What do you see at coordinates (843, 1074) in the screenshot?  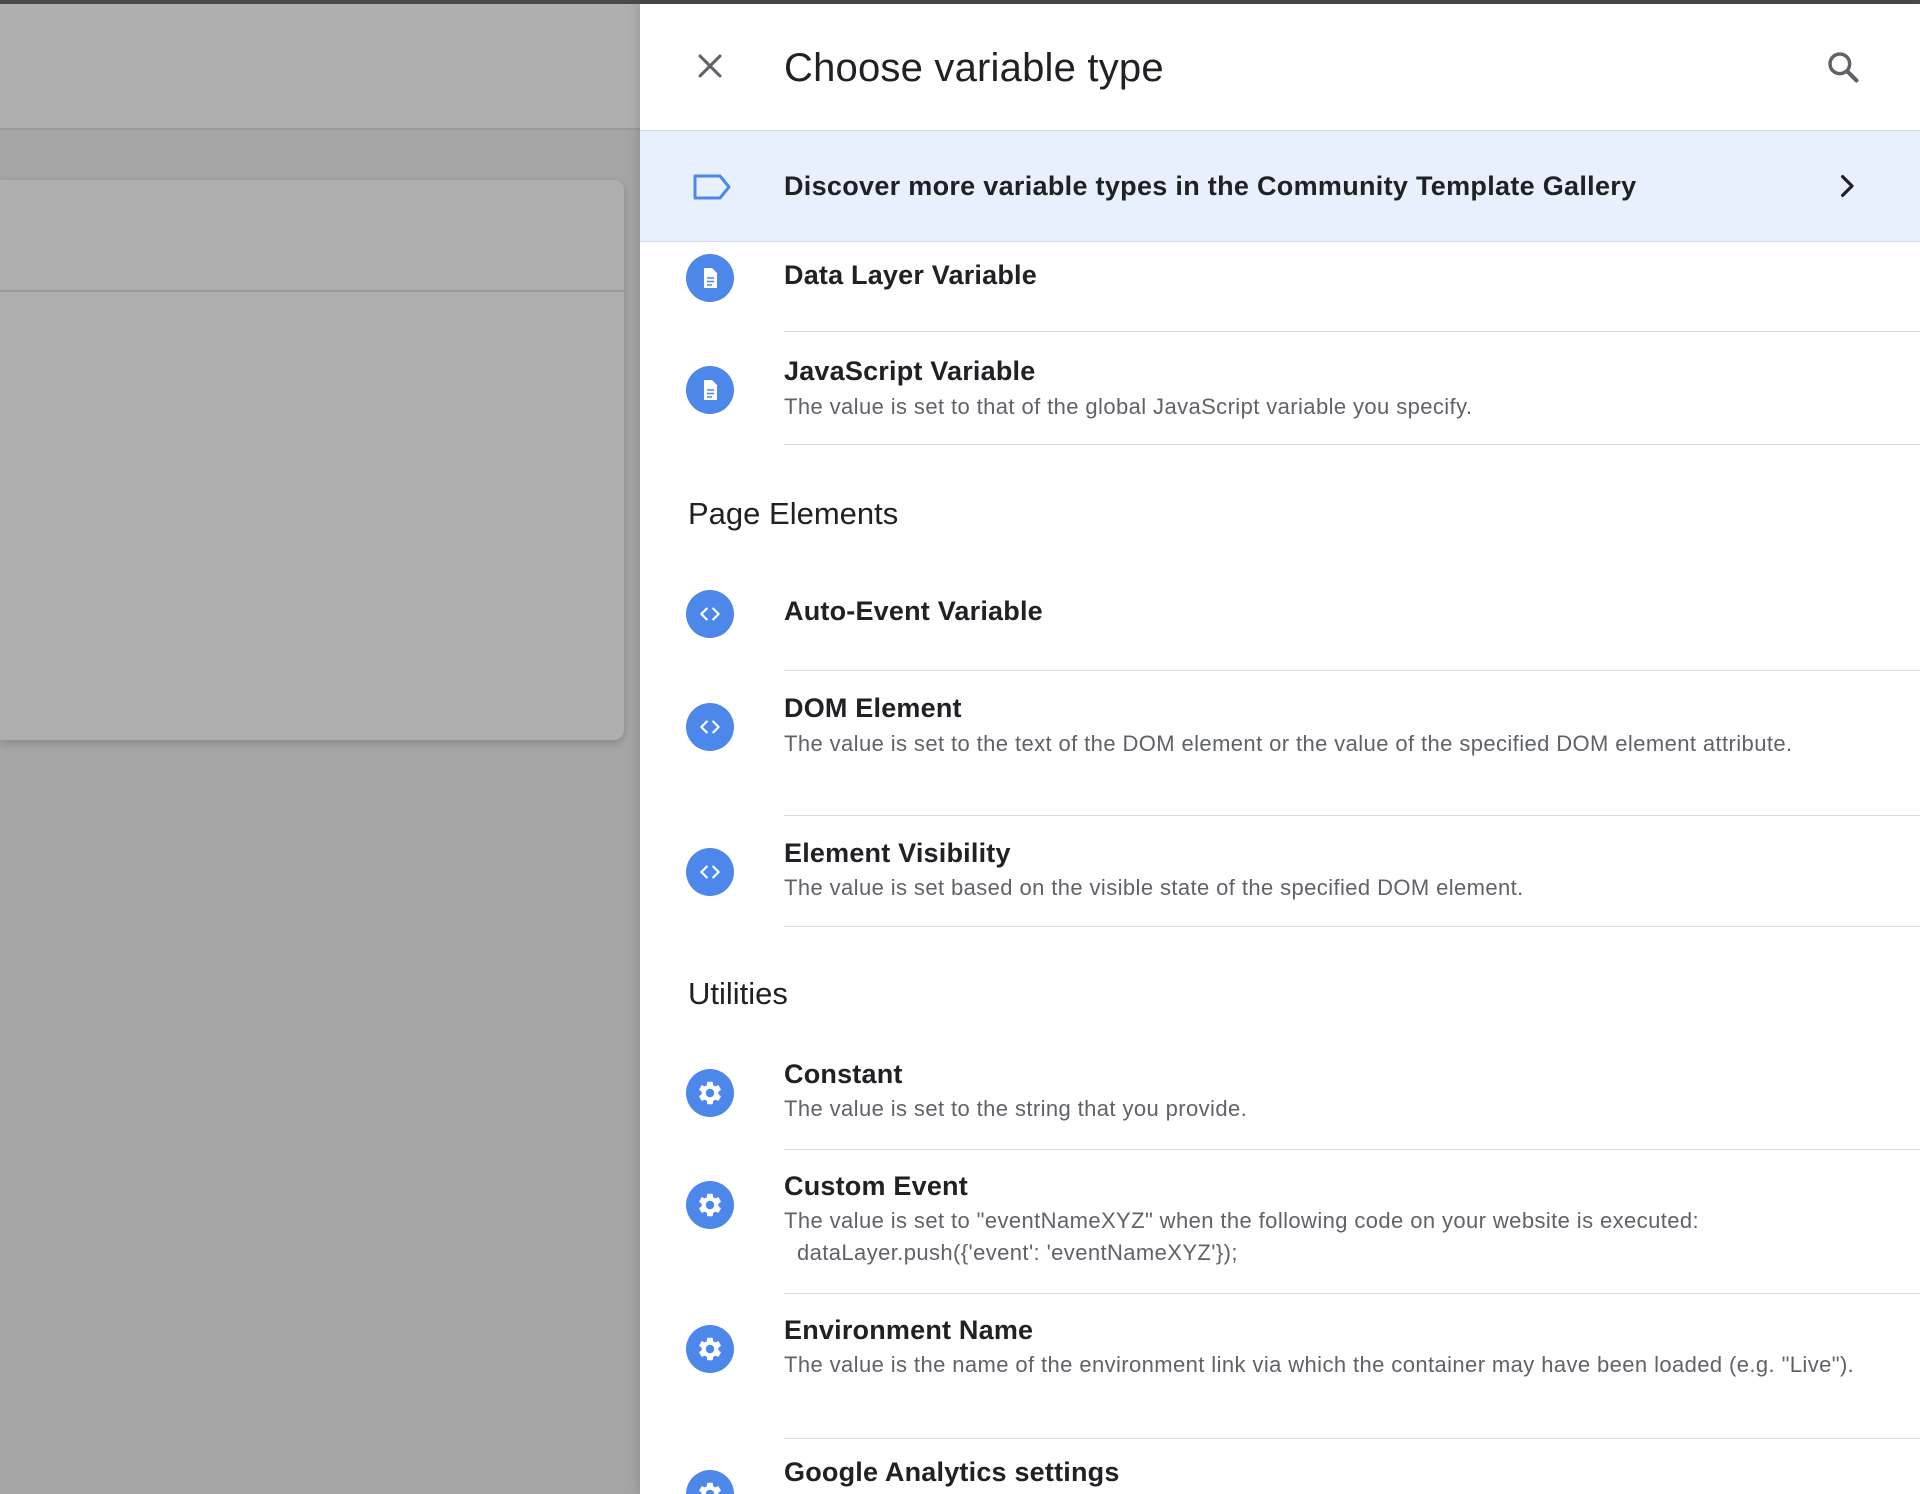 I see `item-title: Constant` at bounding box center [843, 1074].